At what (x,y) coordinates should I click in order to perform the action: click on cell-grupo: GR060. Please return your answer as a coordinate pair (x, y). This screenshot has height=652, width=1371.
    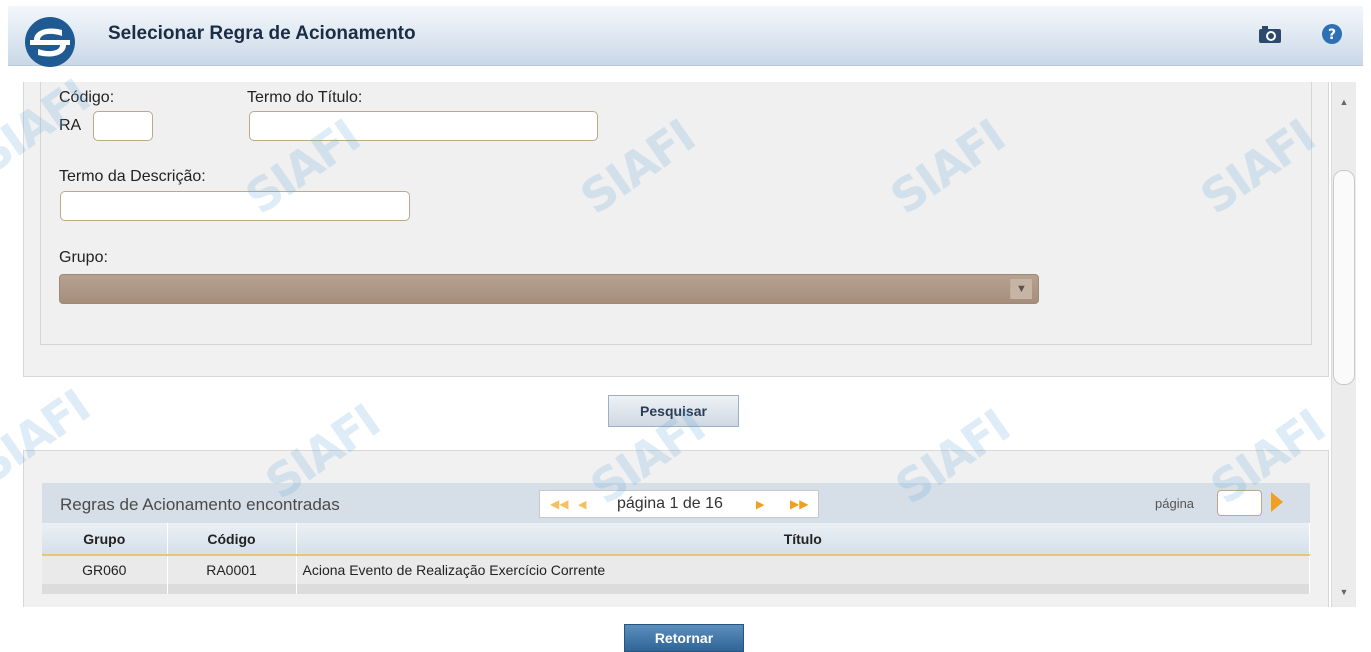
    Looking at the image, I should click on (105, 569).